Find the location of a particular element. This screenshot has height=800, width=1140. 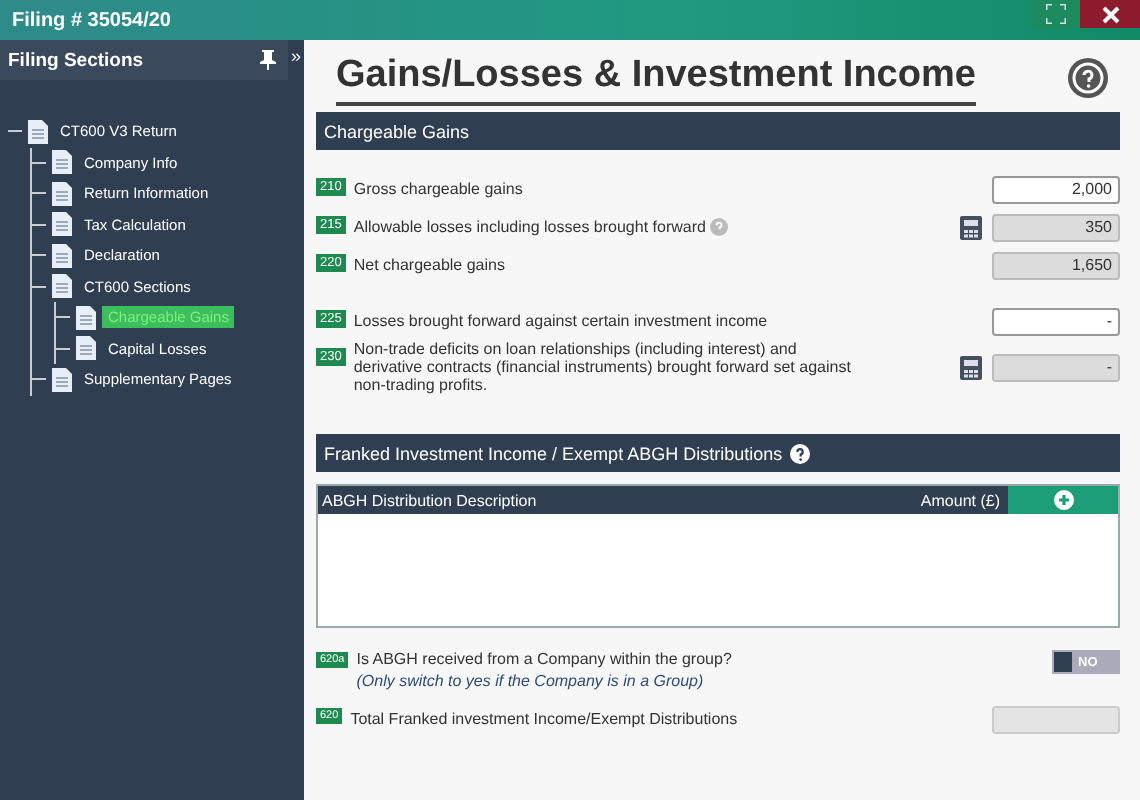

field-label: Gross chargeable gains is located at coordinates (439, 189).